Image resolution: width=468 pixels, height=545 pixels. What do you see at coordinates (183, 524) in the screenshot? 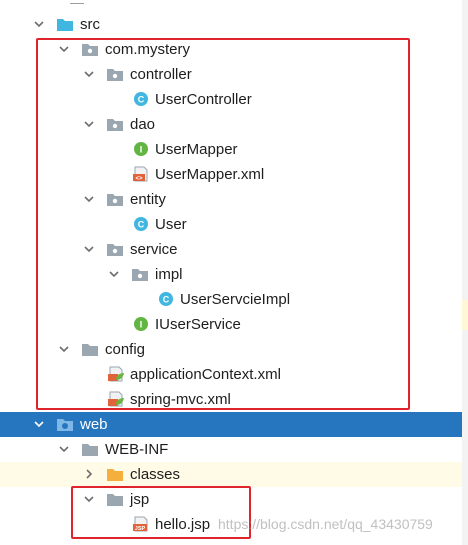
I see `tree-node-label: hello.jsp` at bounding box center [183, 524].